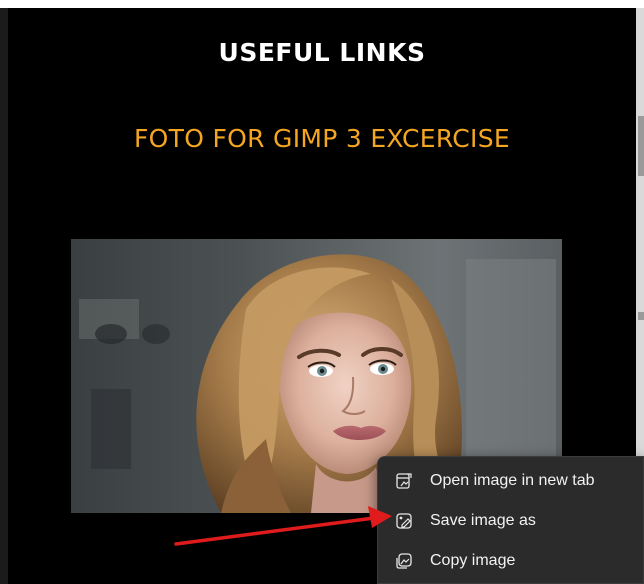 The image size is (644, 584). I want to click on page-heading: USEFUL LINKS, so click(322, 52).